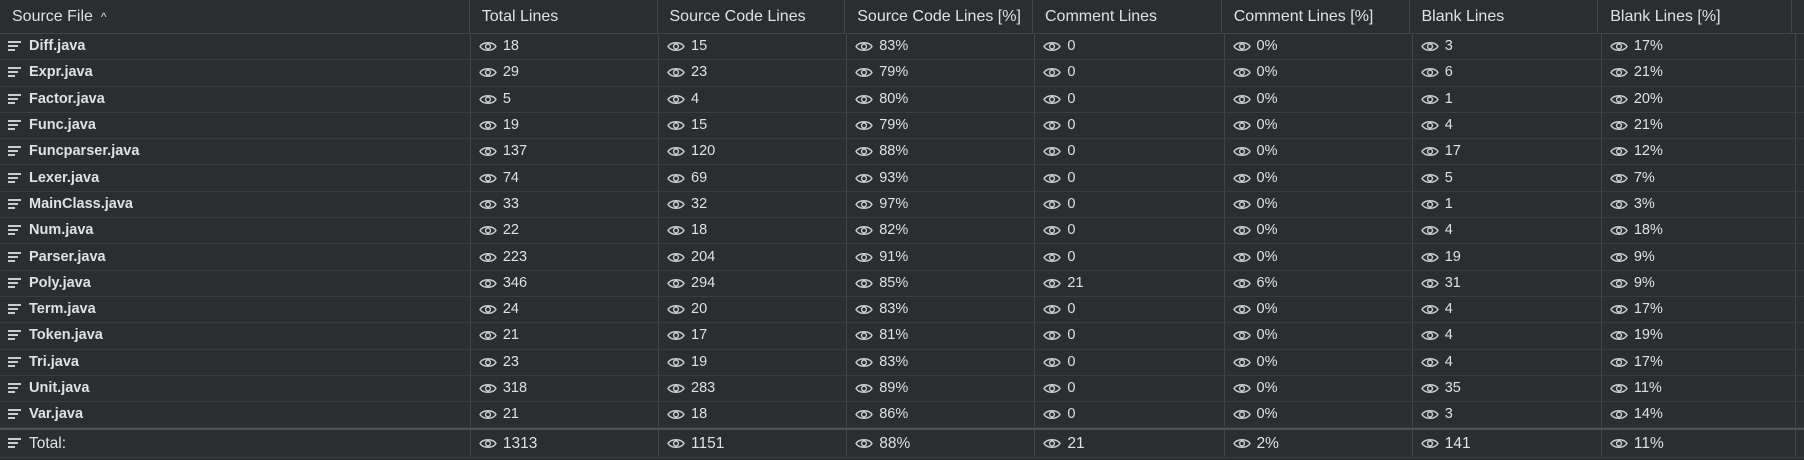  What do you see at coordinates (510, 361) in the screenshot?
I see `total-lines-value: 23` at bounding box center [510, 361].